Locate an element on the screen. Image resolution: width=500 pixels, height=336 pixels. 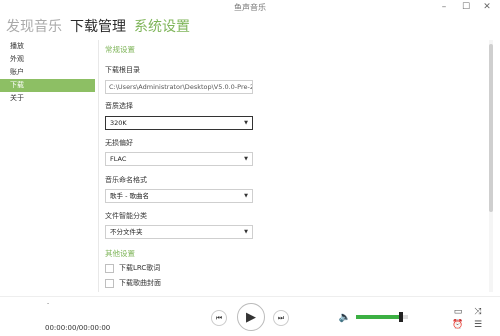
volume-icon: 🔈 is located at coordinates (345, 317).